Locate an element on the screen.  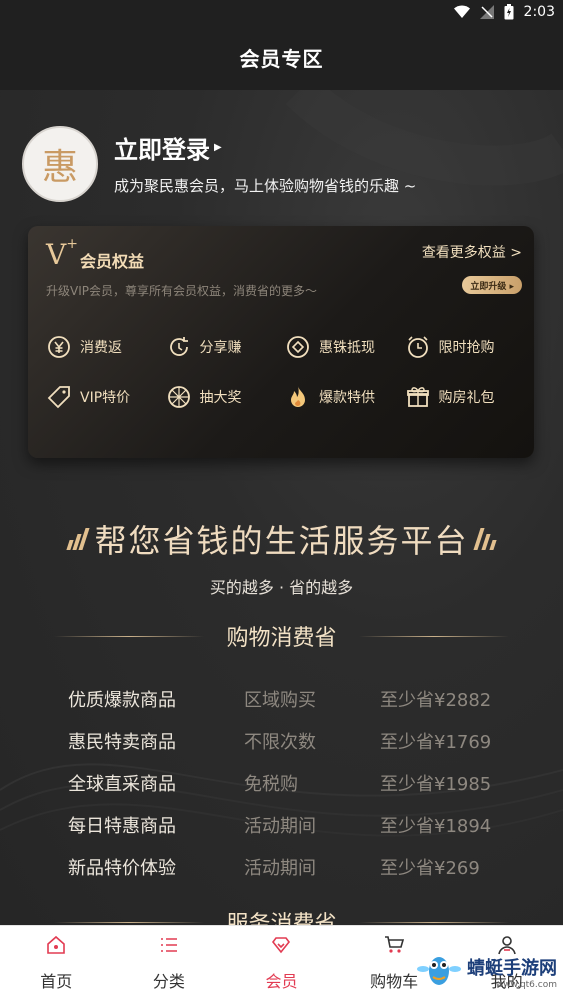
slogan-banner: 帮您省钱的生活服务平台 is located at coordinates (281, 539).